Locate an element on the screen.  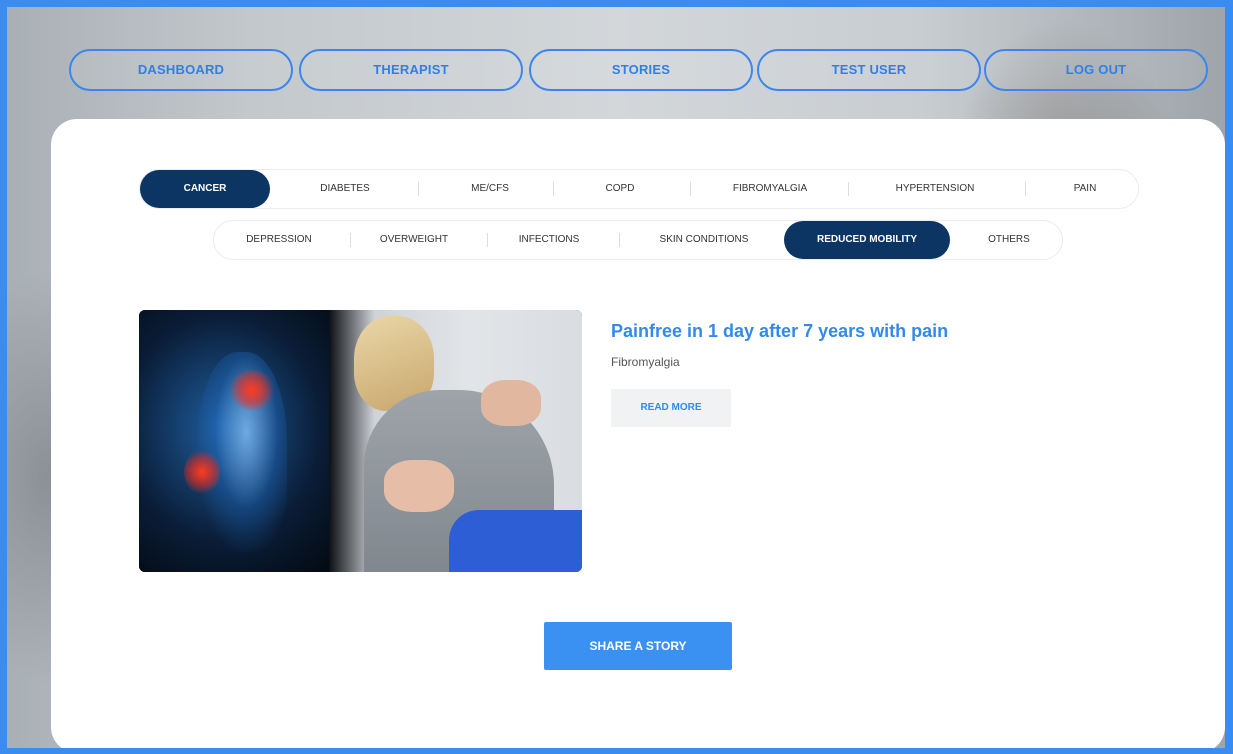
tab-copd: COPD is located at coordinates (620, 189).